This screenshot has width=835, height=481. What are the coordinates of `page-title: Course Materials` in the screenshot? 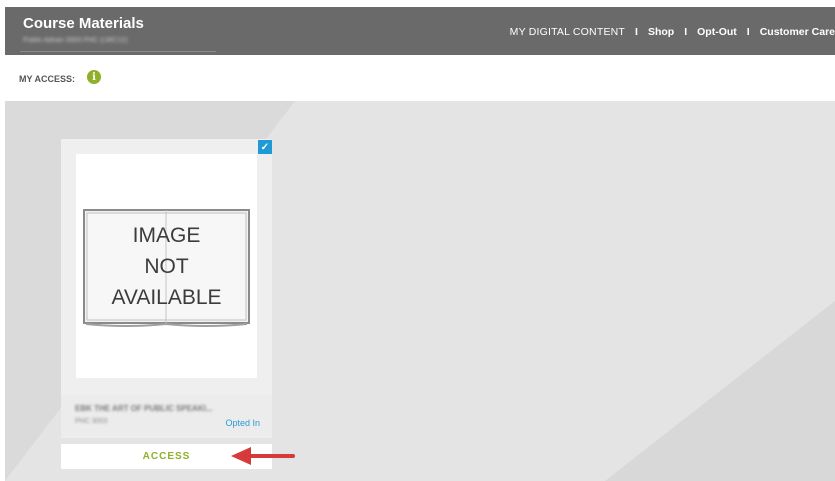 It's located at (83, 23).